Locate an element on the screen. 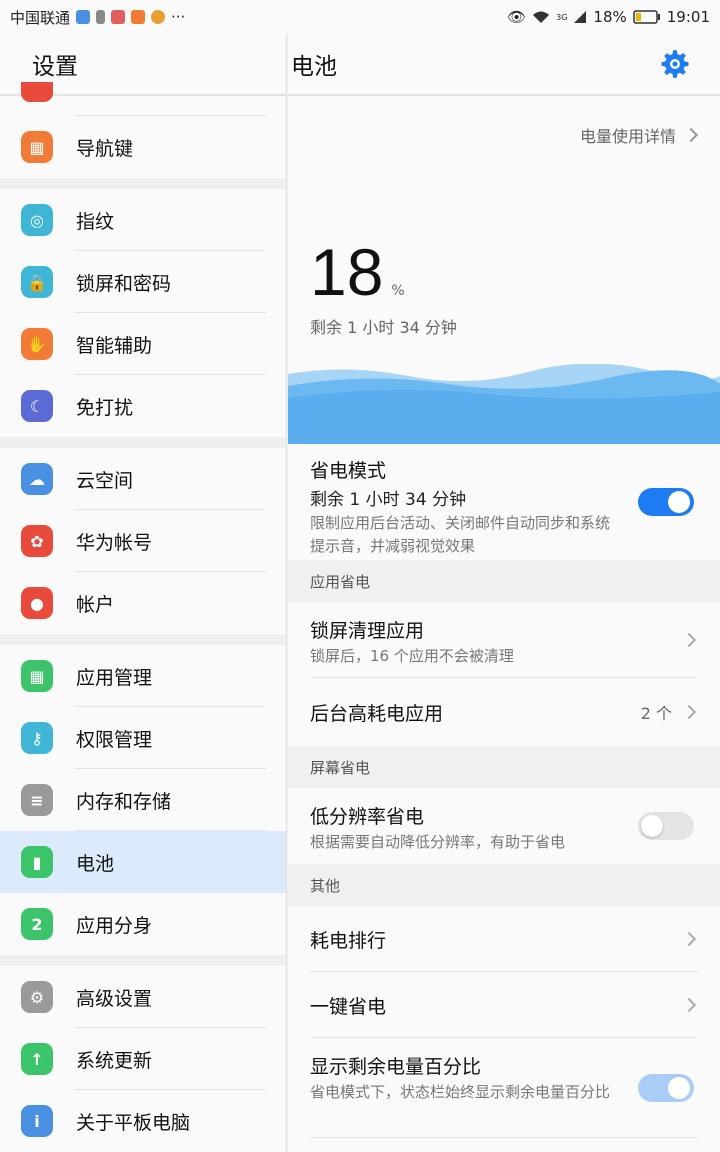 This screenshot has width=720, height=1152. apps-icon: ▦ is located at coordinates (37, 676).